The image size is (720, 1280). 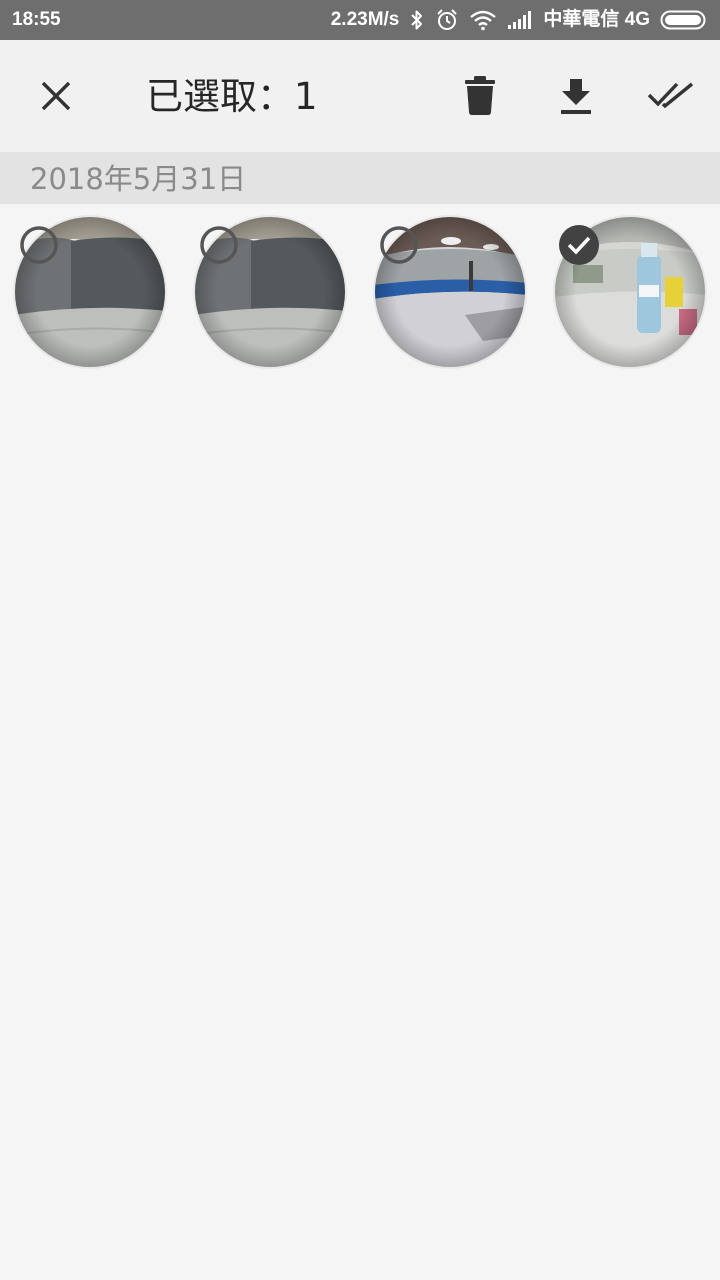 I want to click on delete-button, so click(x=480, y=96).